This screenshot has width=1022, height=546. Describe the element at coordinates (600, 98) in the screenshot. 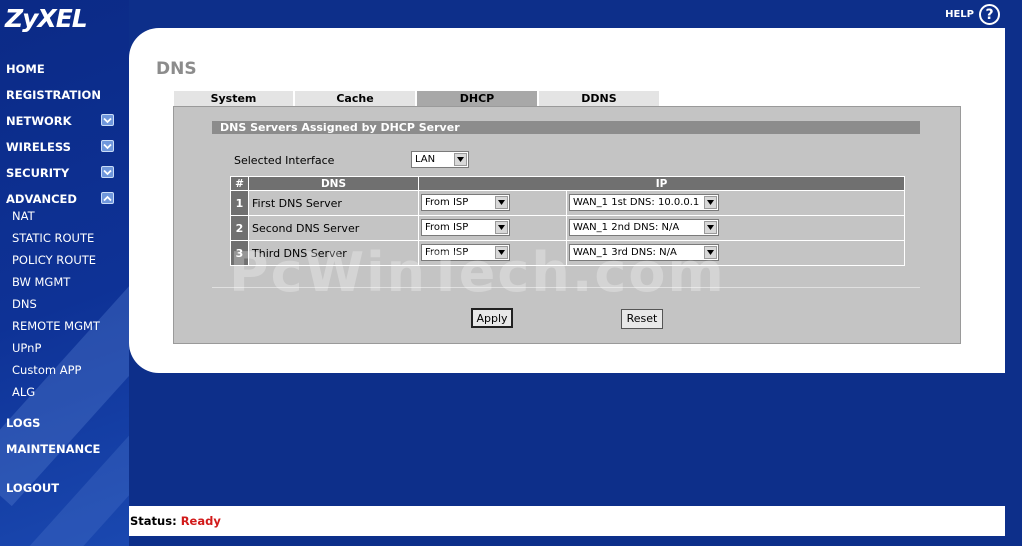

I see `tab-ddns: DDNS` at that location.